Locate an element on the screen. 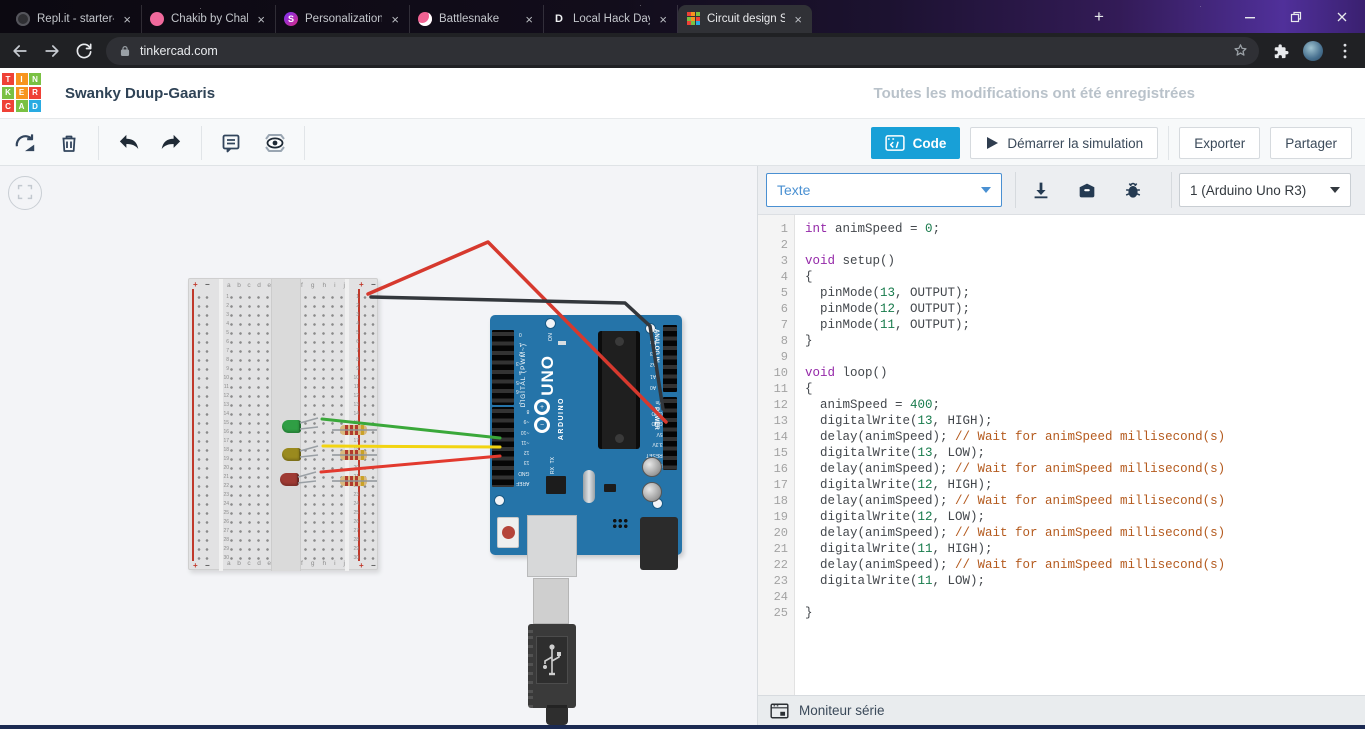 The image size is (1365, 729). browser-menu-icon is located at coordinates (1345, 51).